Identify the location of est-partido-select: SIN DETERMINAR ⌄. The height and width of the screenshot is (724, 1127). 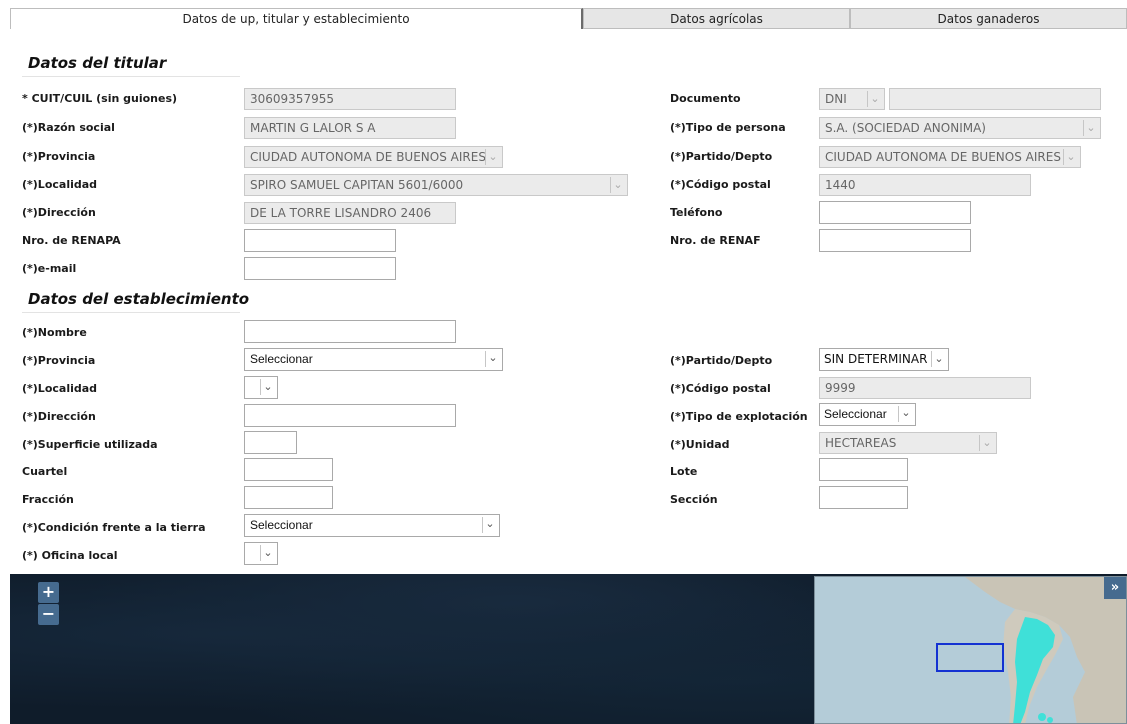
(884, 359).